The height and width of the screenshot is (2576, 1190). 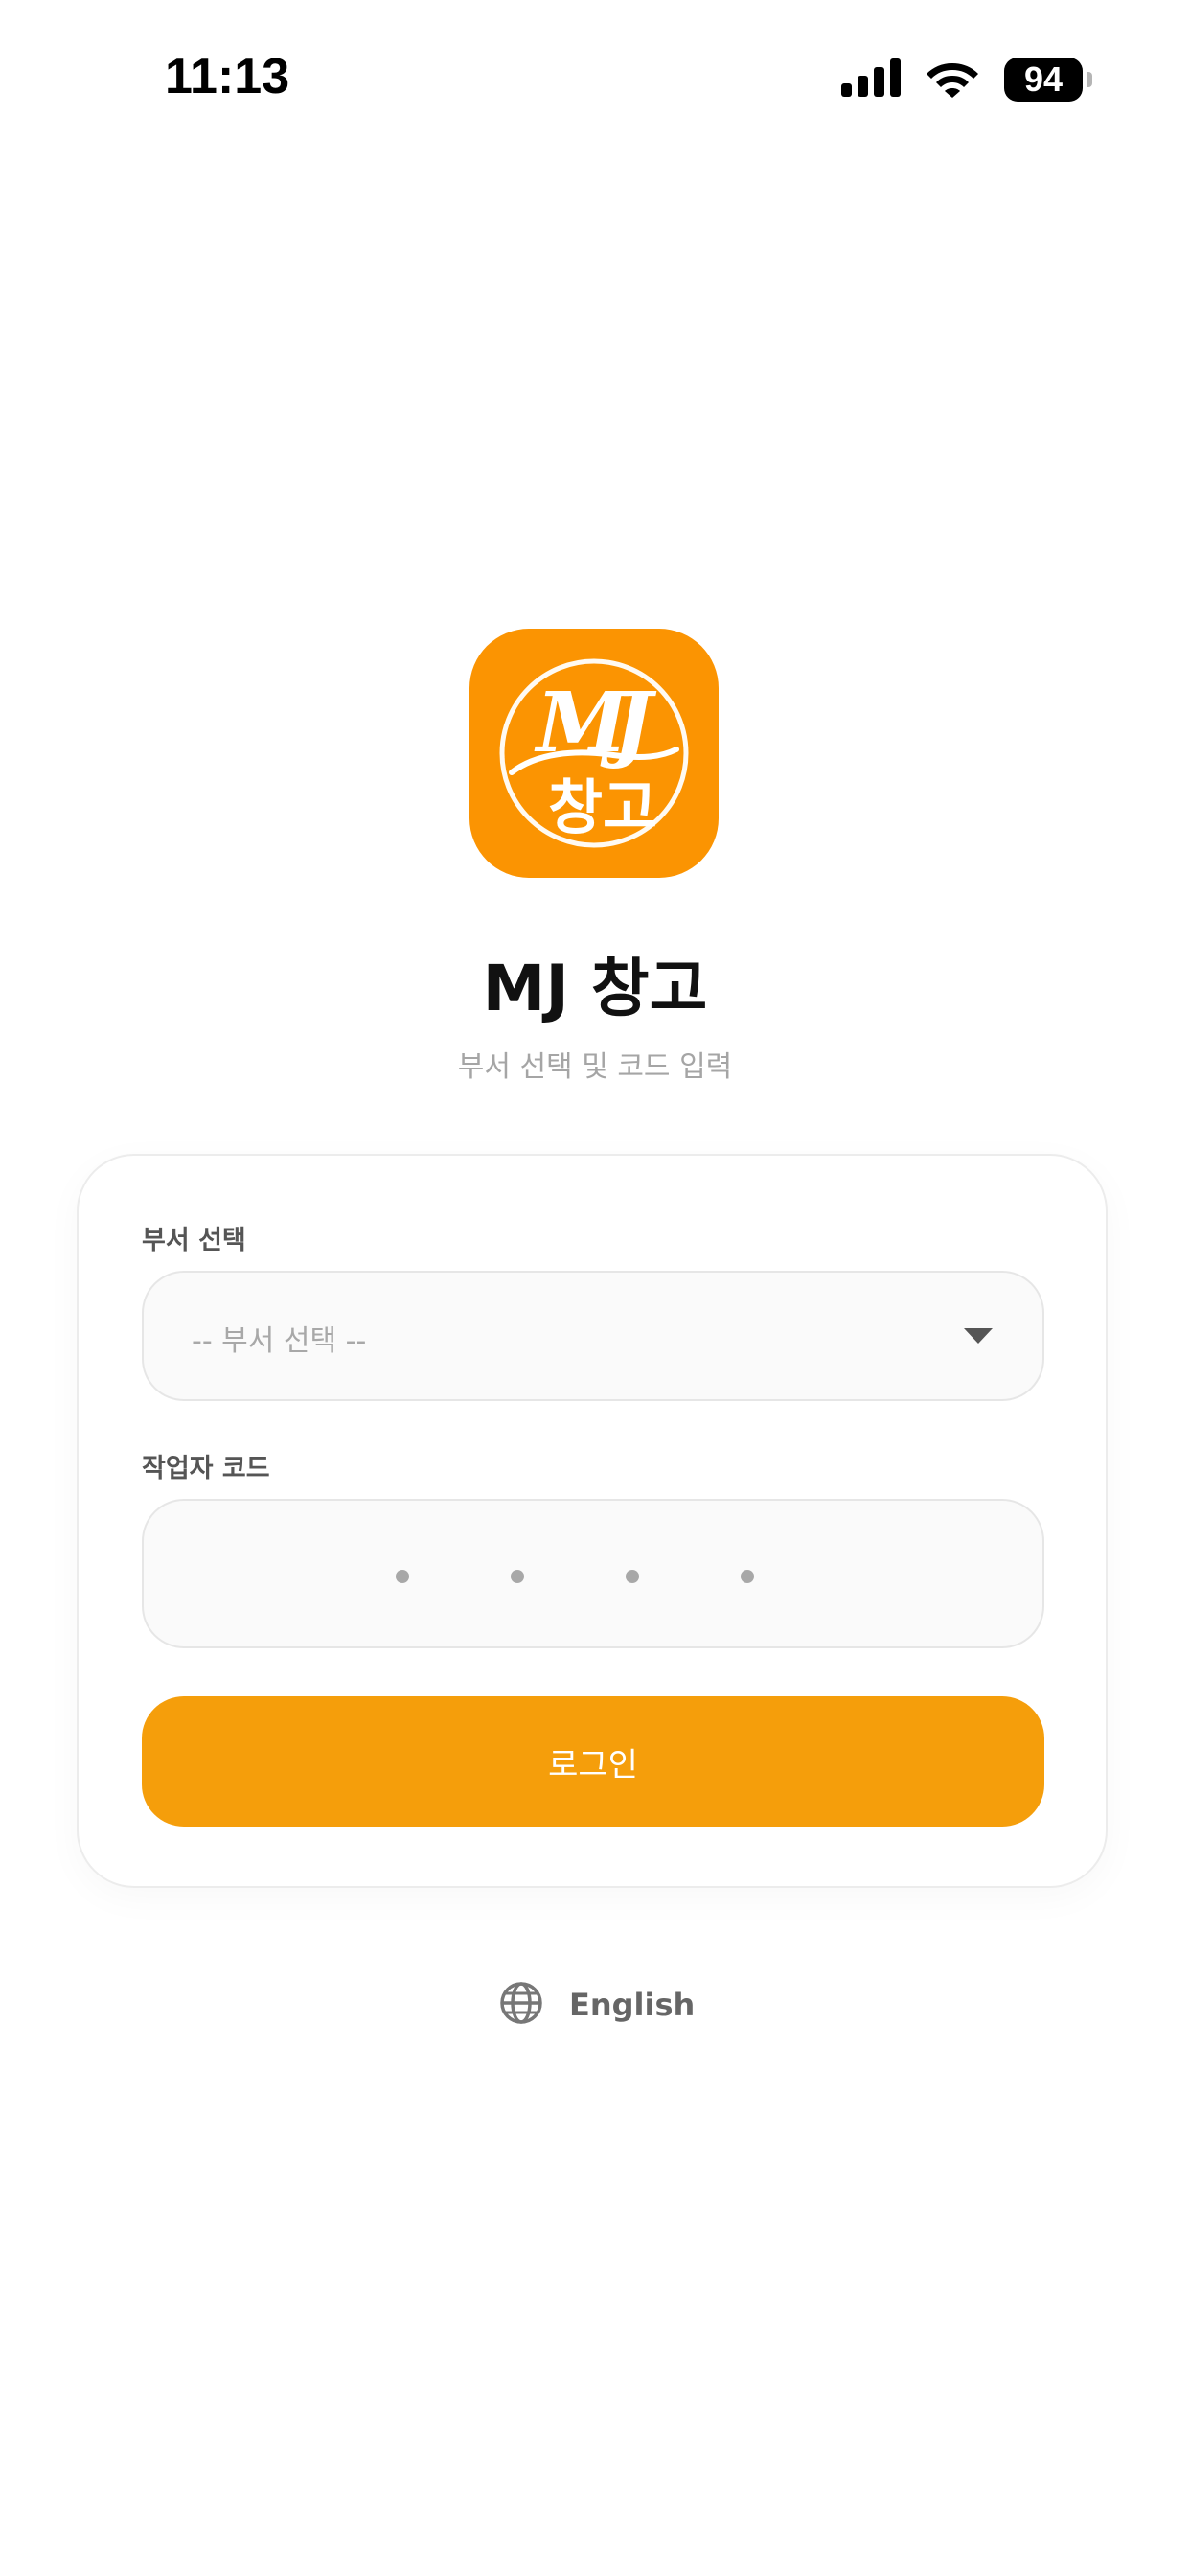 What do you see at coordinates (194, 1240) in the screenshot?
I see `dept-label: 부서 선택` at bounding box center [194, 1240].